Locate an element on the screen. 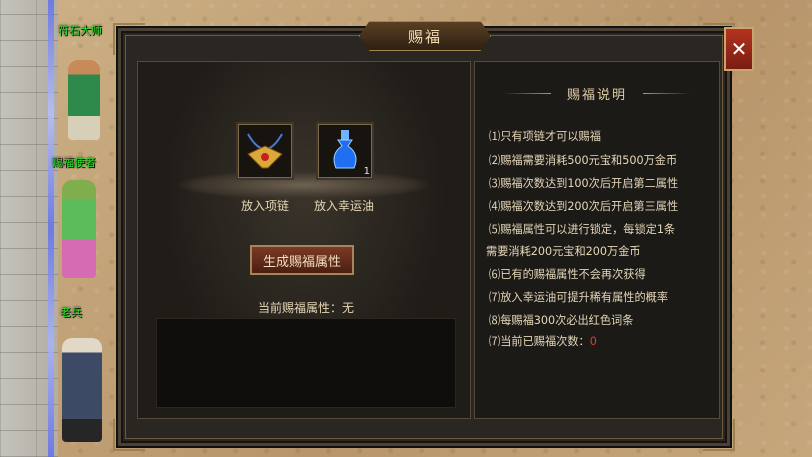 This screenshot has height=457, width=812. necklace-slot is located at coordinates (265, 151).